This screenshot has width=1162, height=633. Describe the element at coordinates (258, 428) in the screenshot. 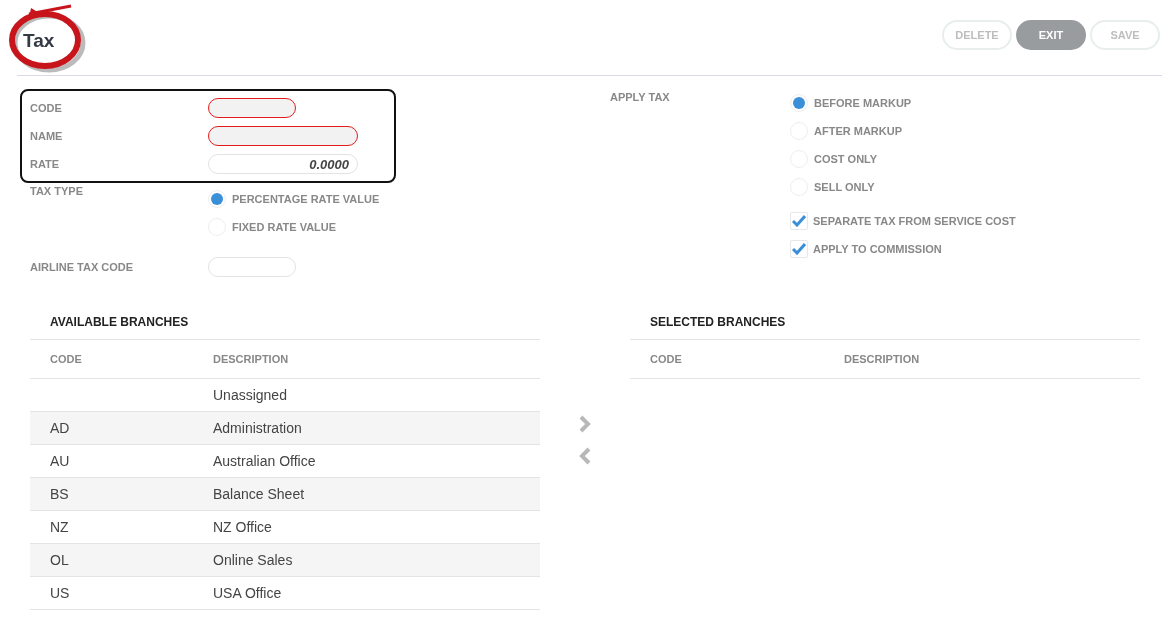

I see `table-cell-text: Administration` at that location.